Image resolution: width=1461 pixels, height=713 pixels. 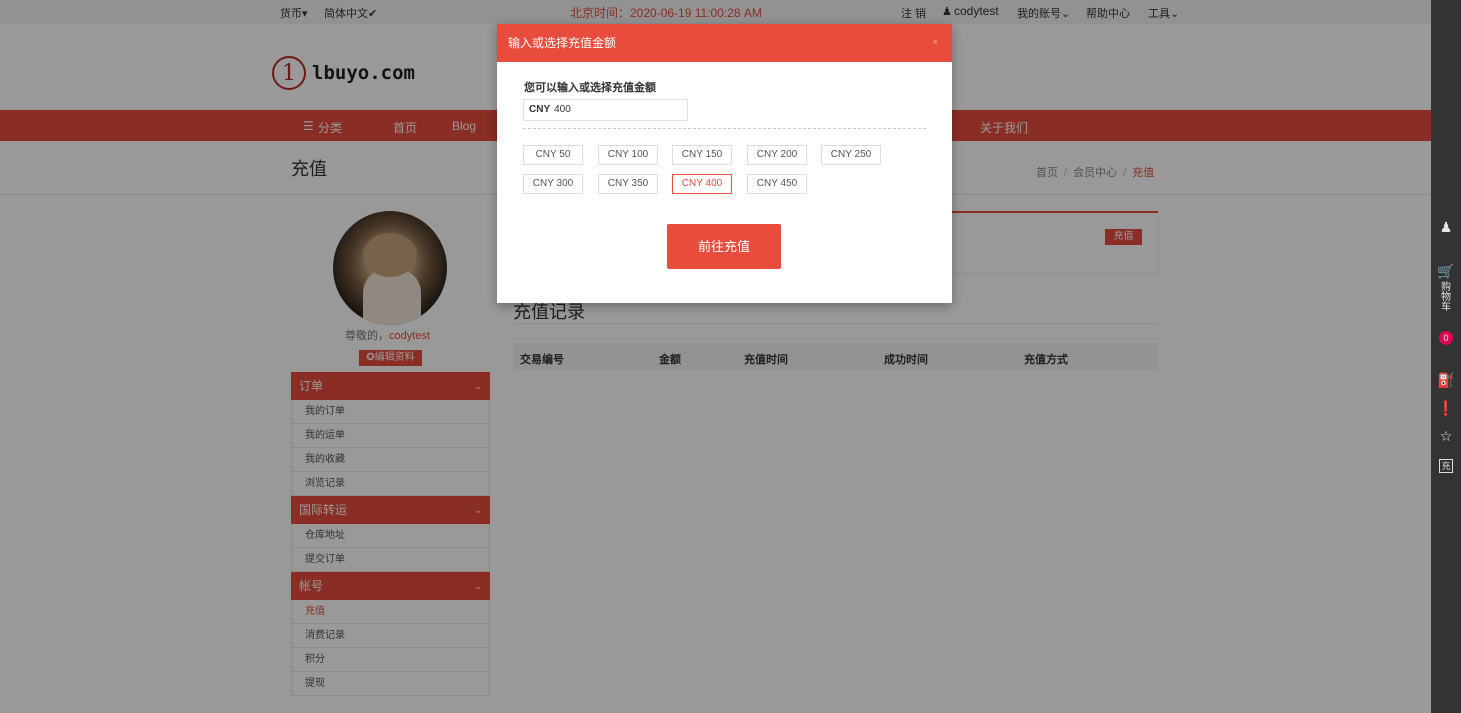 I want to click on amount-input: CNY 400, so click(x=605, y=110).